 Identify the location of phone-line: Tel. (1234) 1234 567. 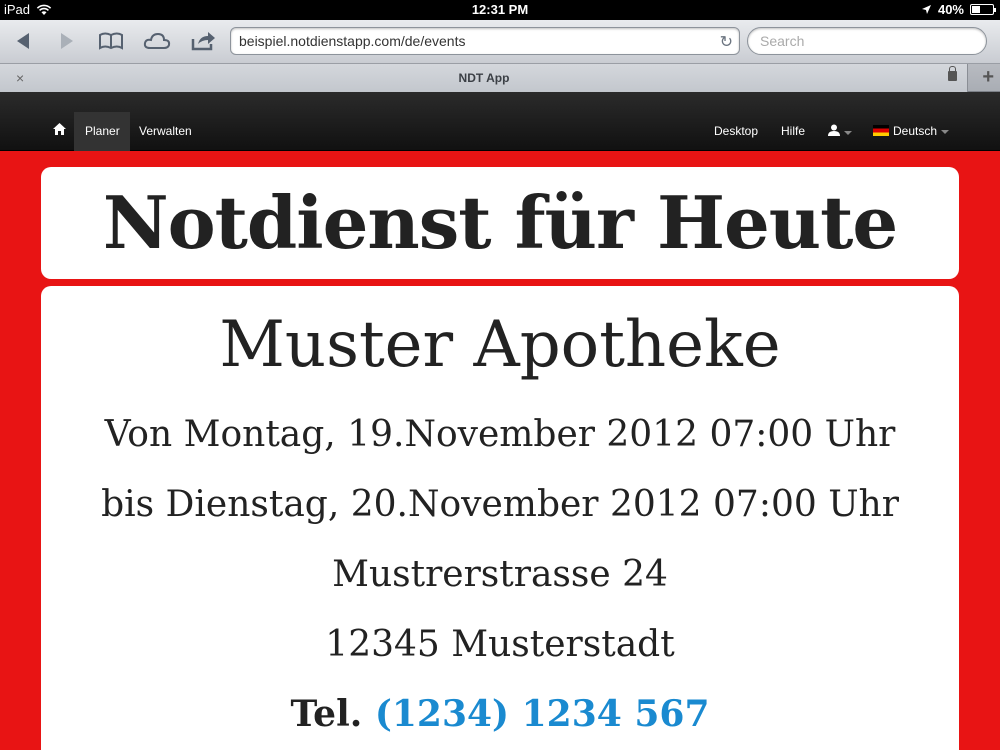
(500, 714).